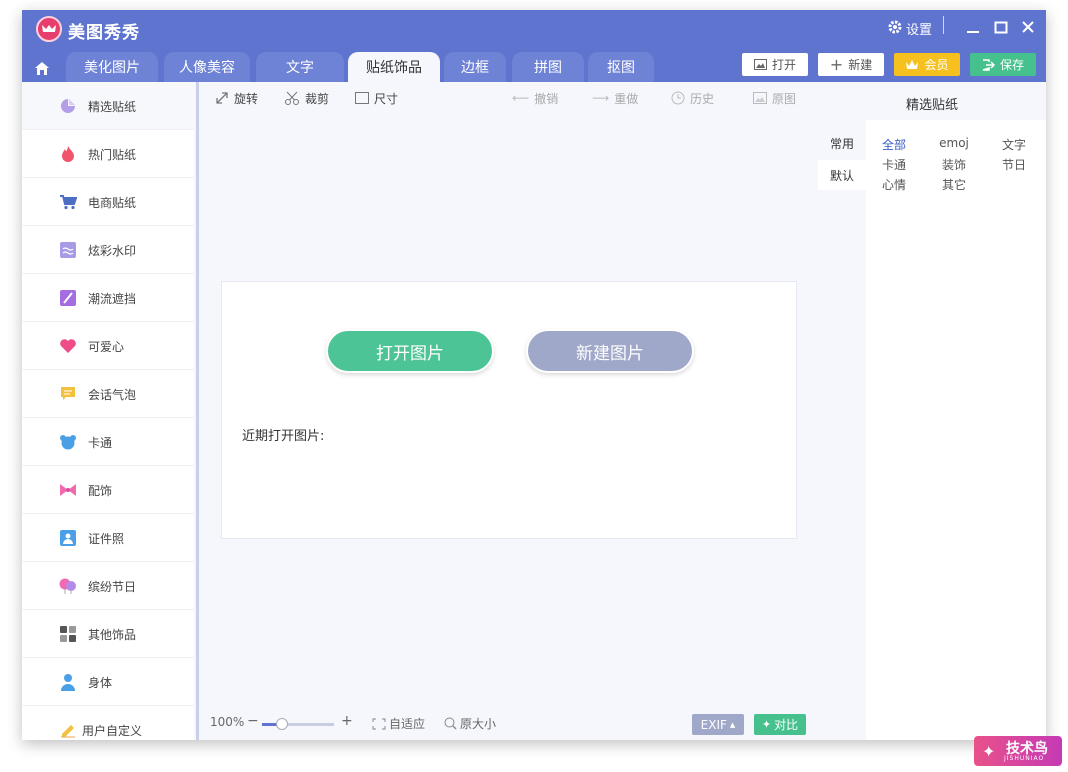 This screenshot has width=1068, height=772. What do you see at coordinates (1024, 758) in the screenshot?
I see `watermark-subtext: JISHUNIAO` at bounding box center [1024, 758].